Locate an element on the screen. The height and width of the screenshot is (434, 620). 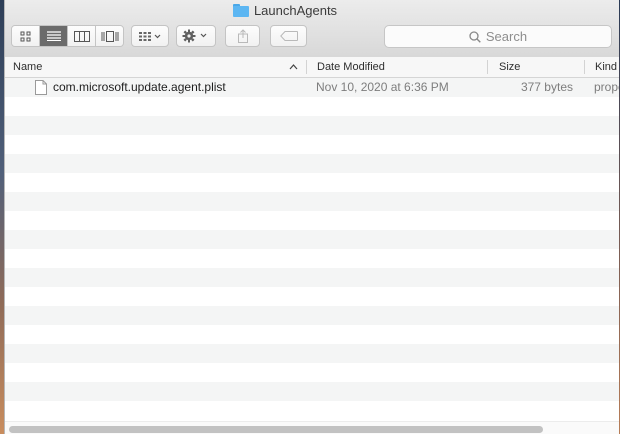
column-view-button is located at coordinates (82, 36).